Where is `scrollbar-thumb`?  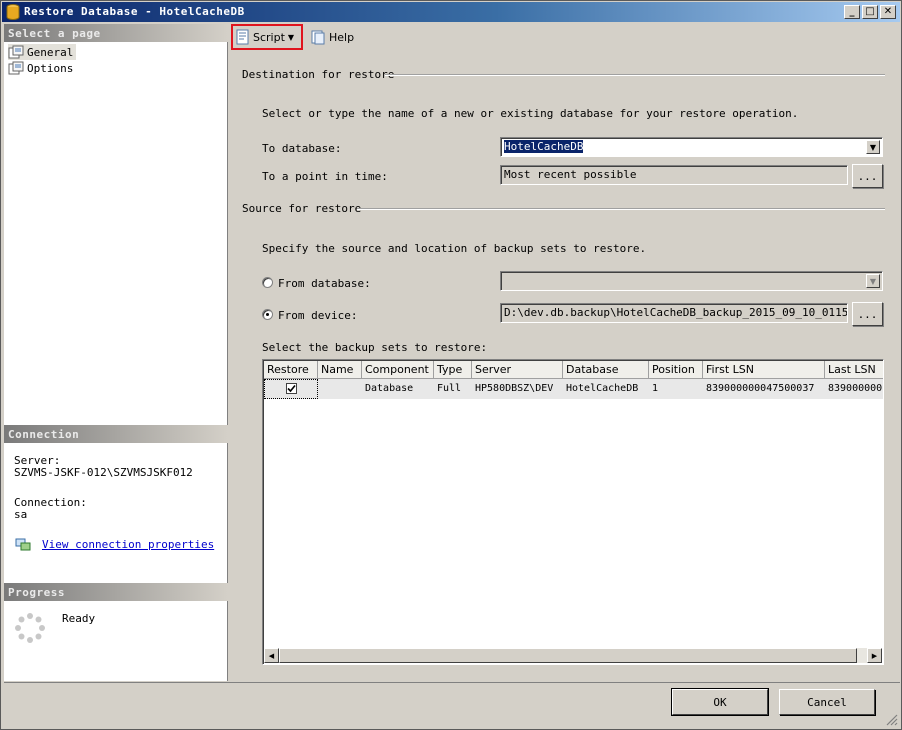
scrollbar-thumb is located at coordinates (568, 655).